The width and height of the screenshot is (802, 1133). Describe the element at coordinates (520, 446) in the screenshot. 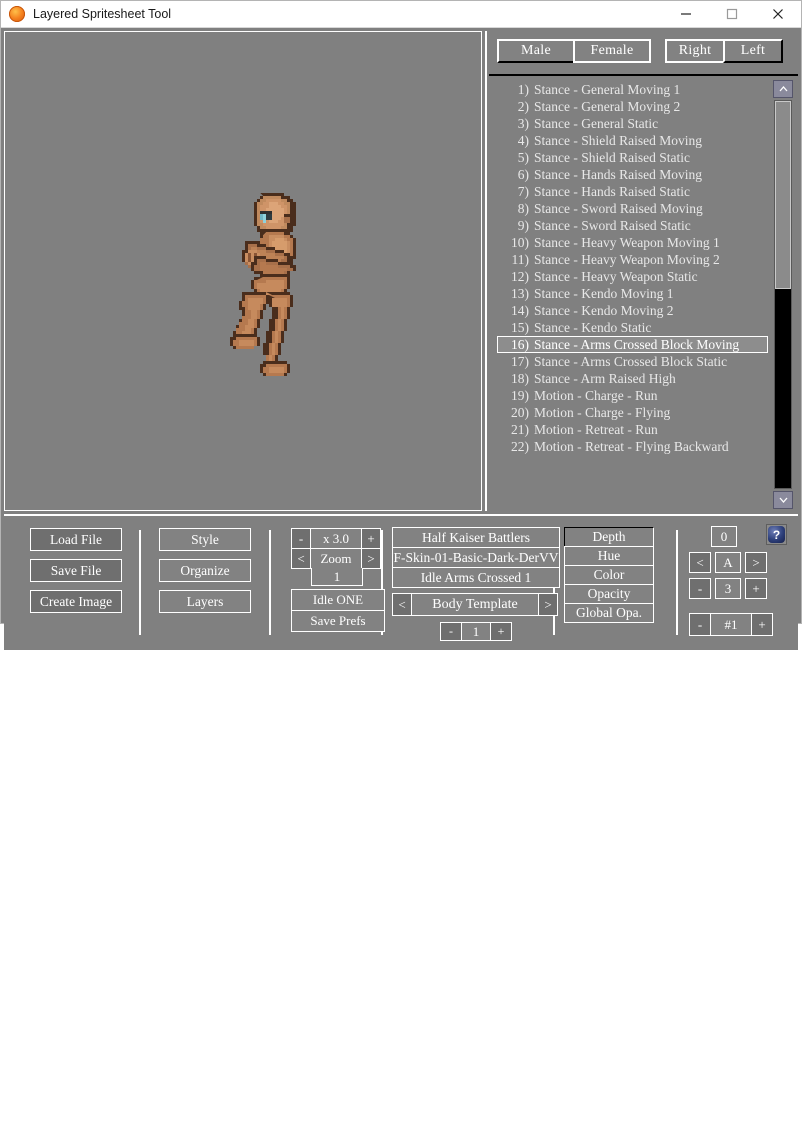

I see `list-item-number: 22)` at that location.